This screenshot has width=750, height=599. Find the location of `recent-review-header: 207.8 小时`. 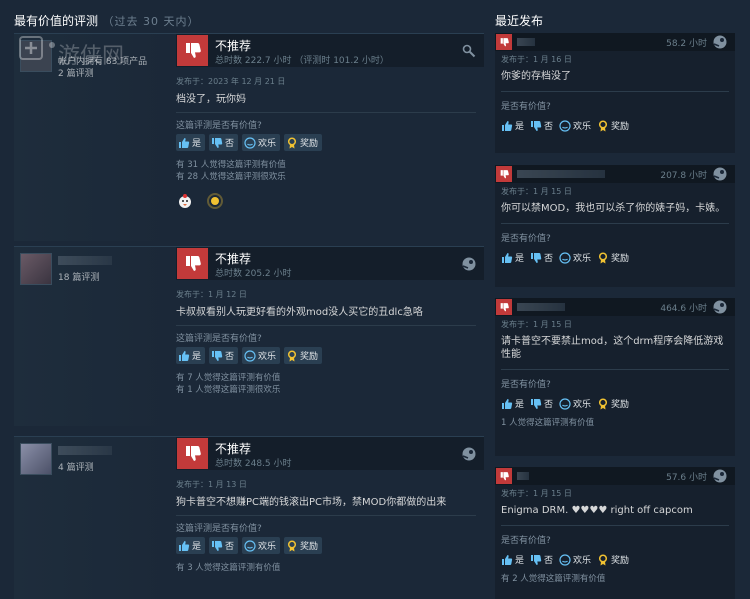

recent-review-header: 207.8 小时 is located at coordinates (615, 174).